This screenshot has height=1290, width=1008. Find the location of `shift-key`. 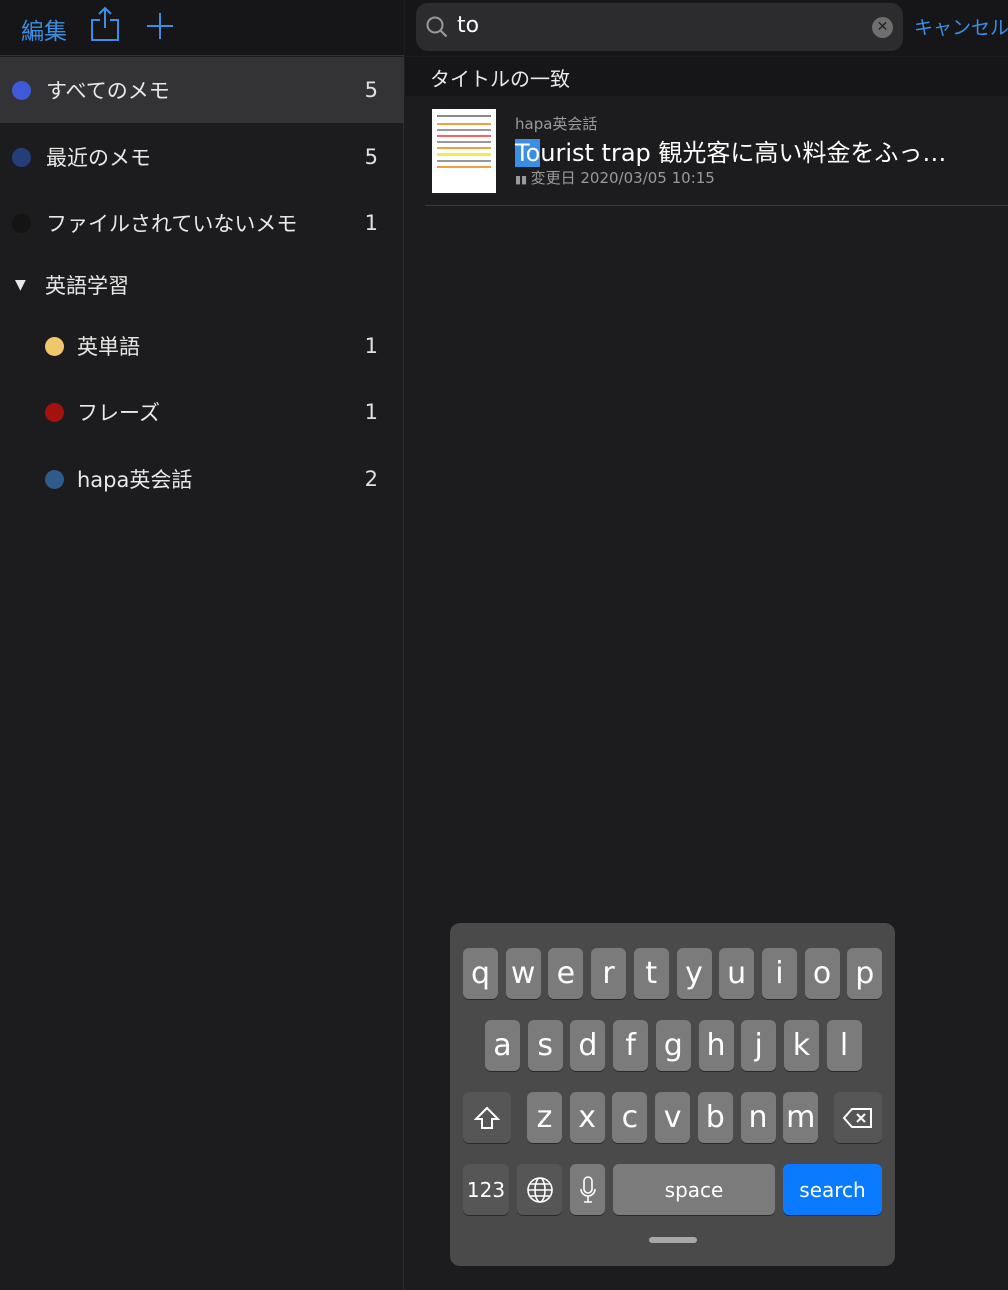

shift-key is located at coordinates (487, 1117).